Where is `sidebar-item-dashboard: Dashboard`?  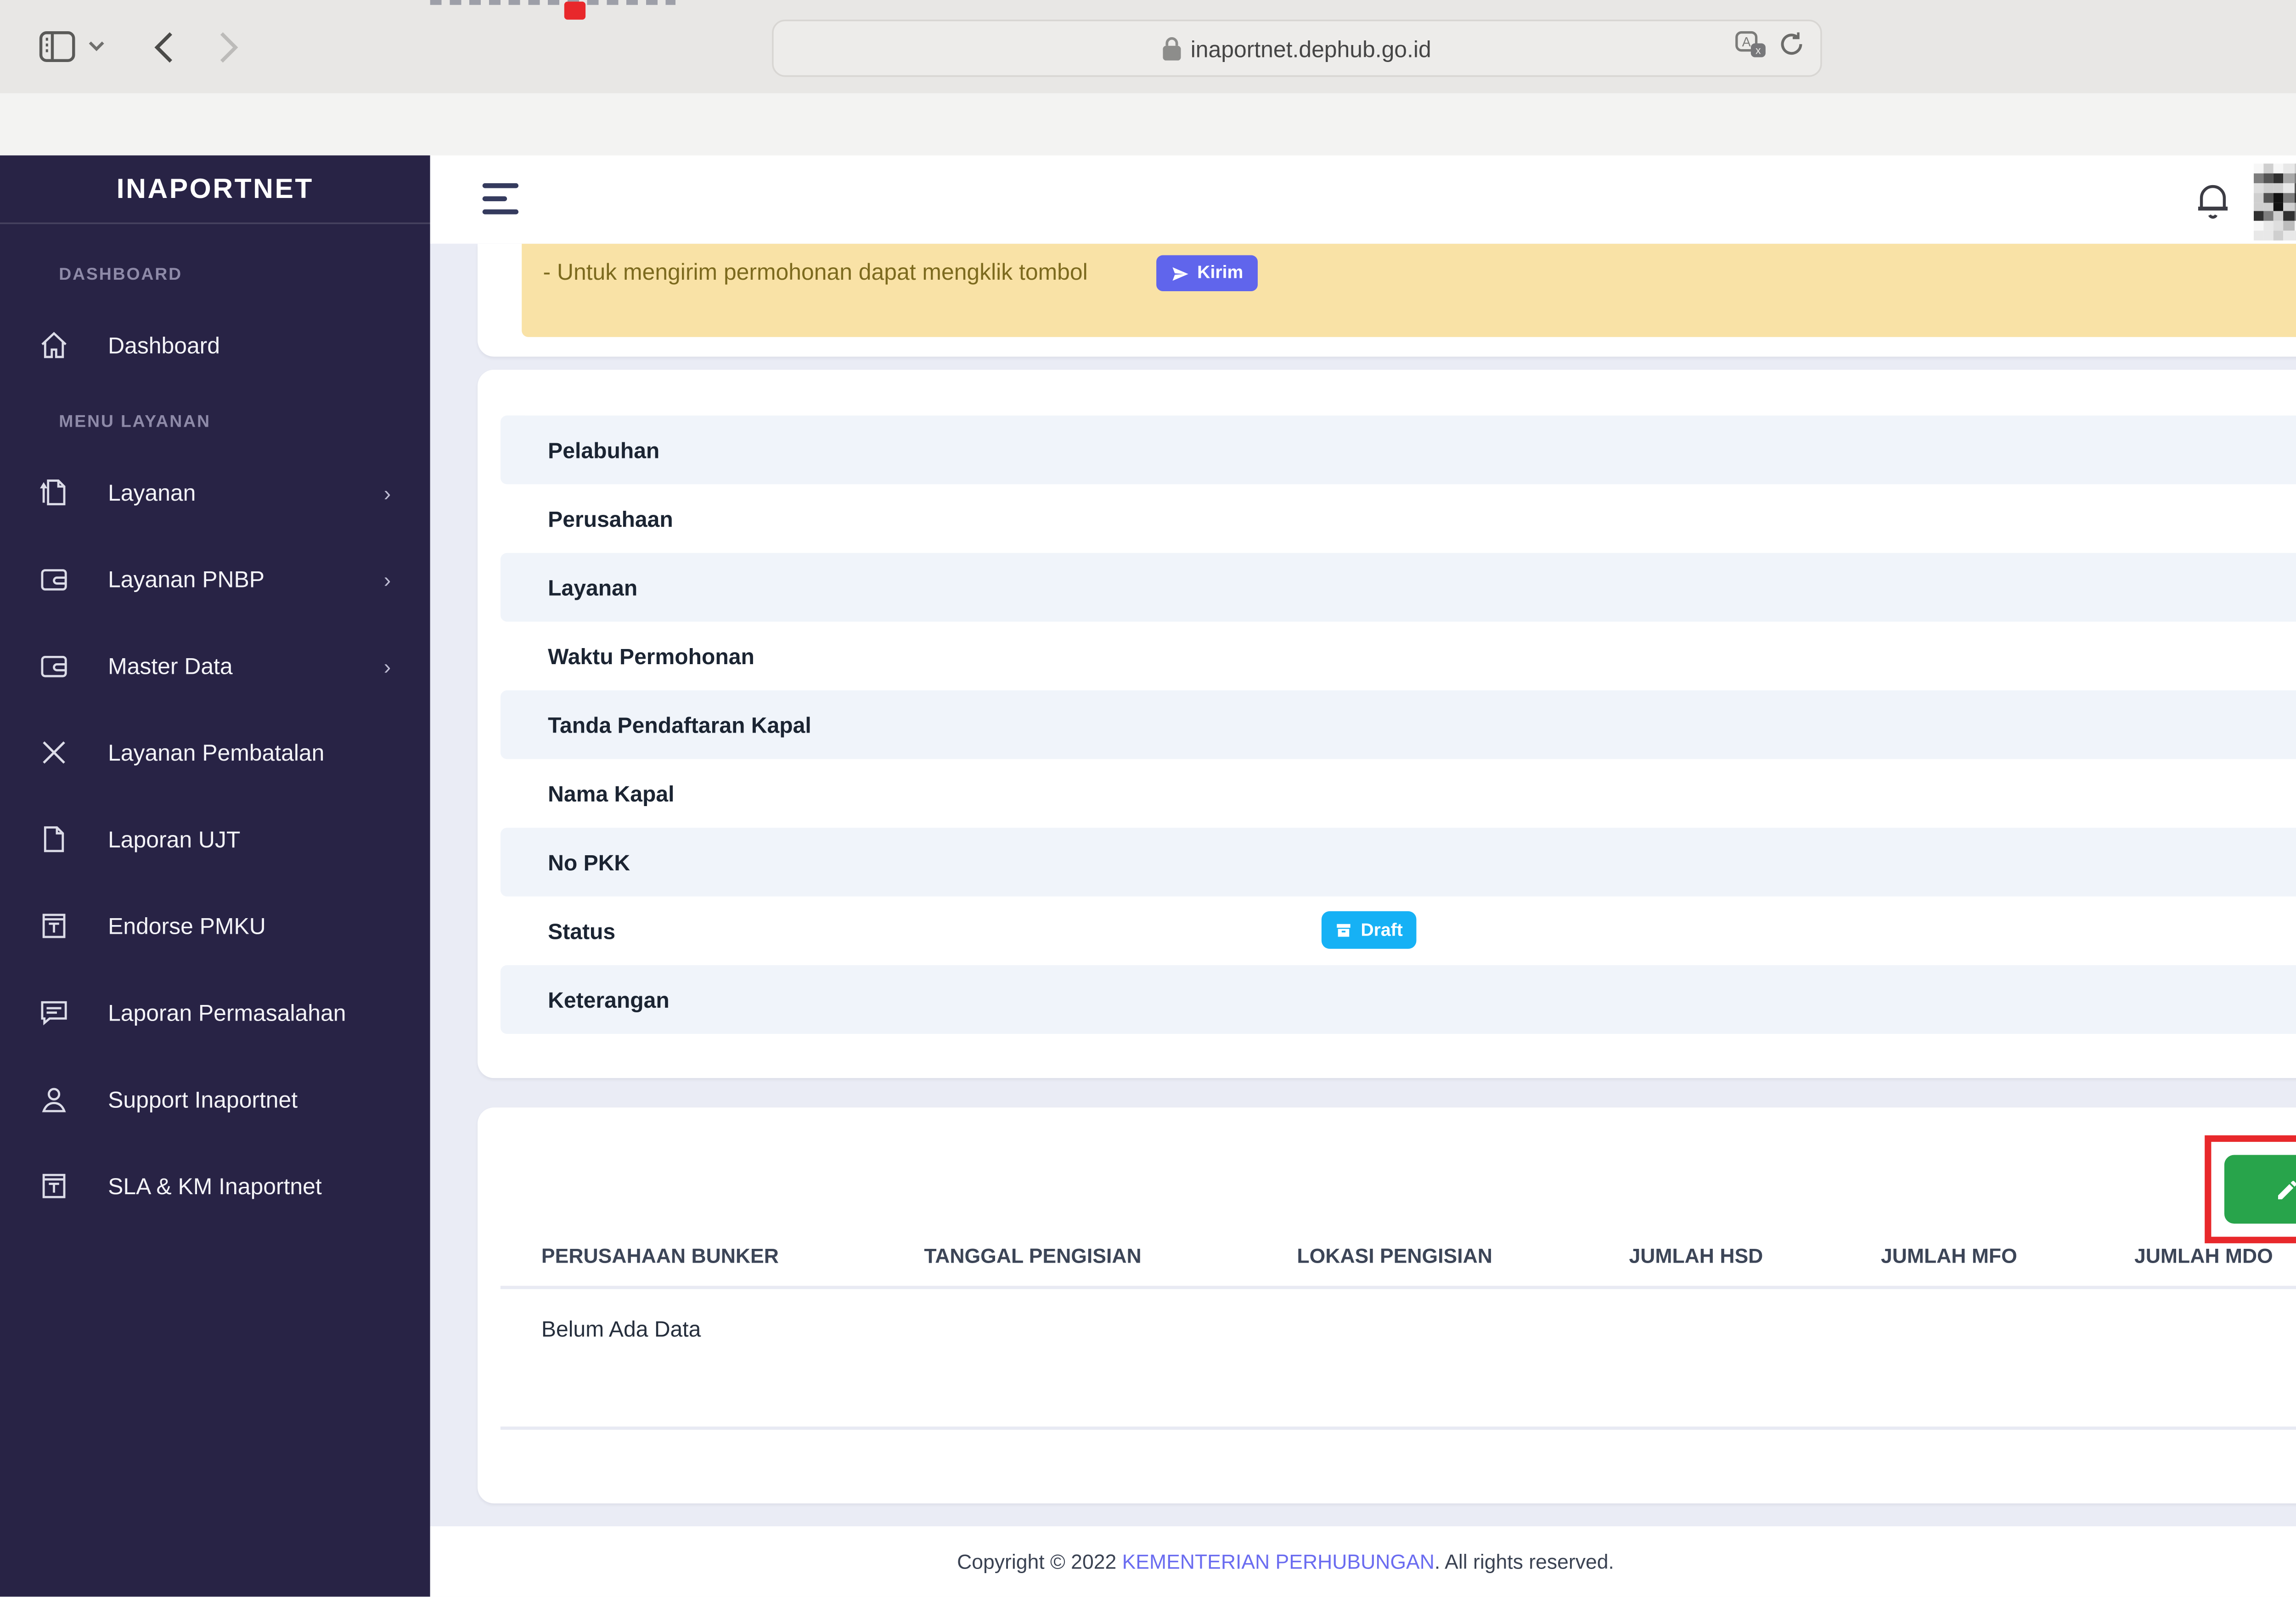
sidebar-item-dashboard: Dashboard is located at coordinates (215, 345).